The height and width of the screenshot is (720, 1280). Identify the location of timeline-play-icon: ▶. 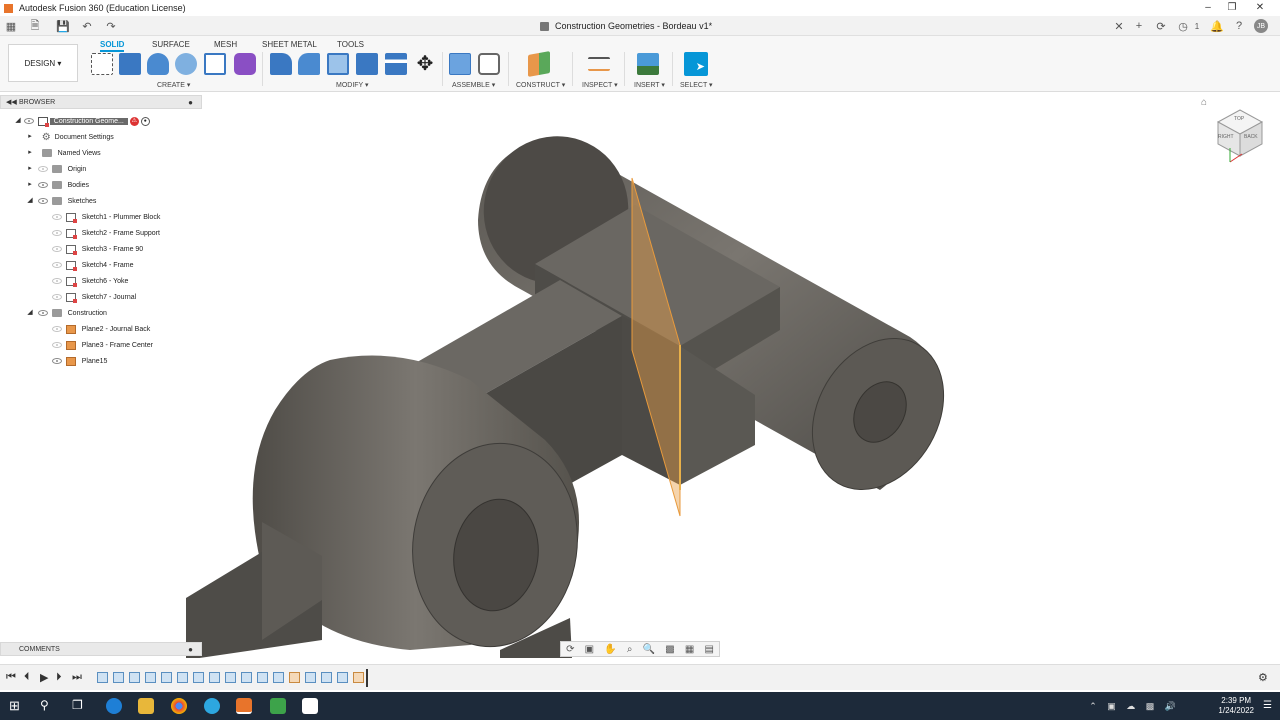
(44, 677).